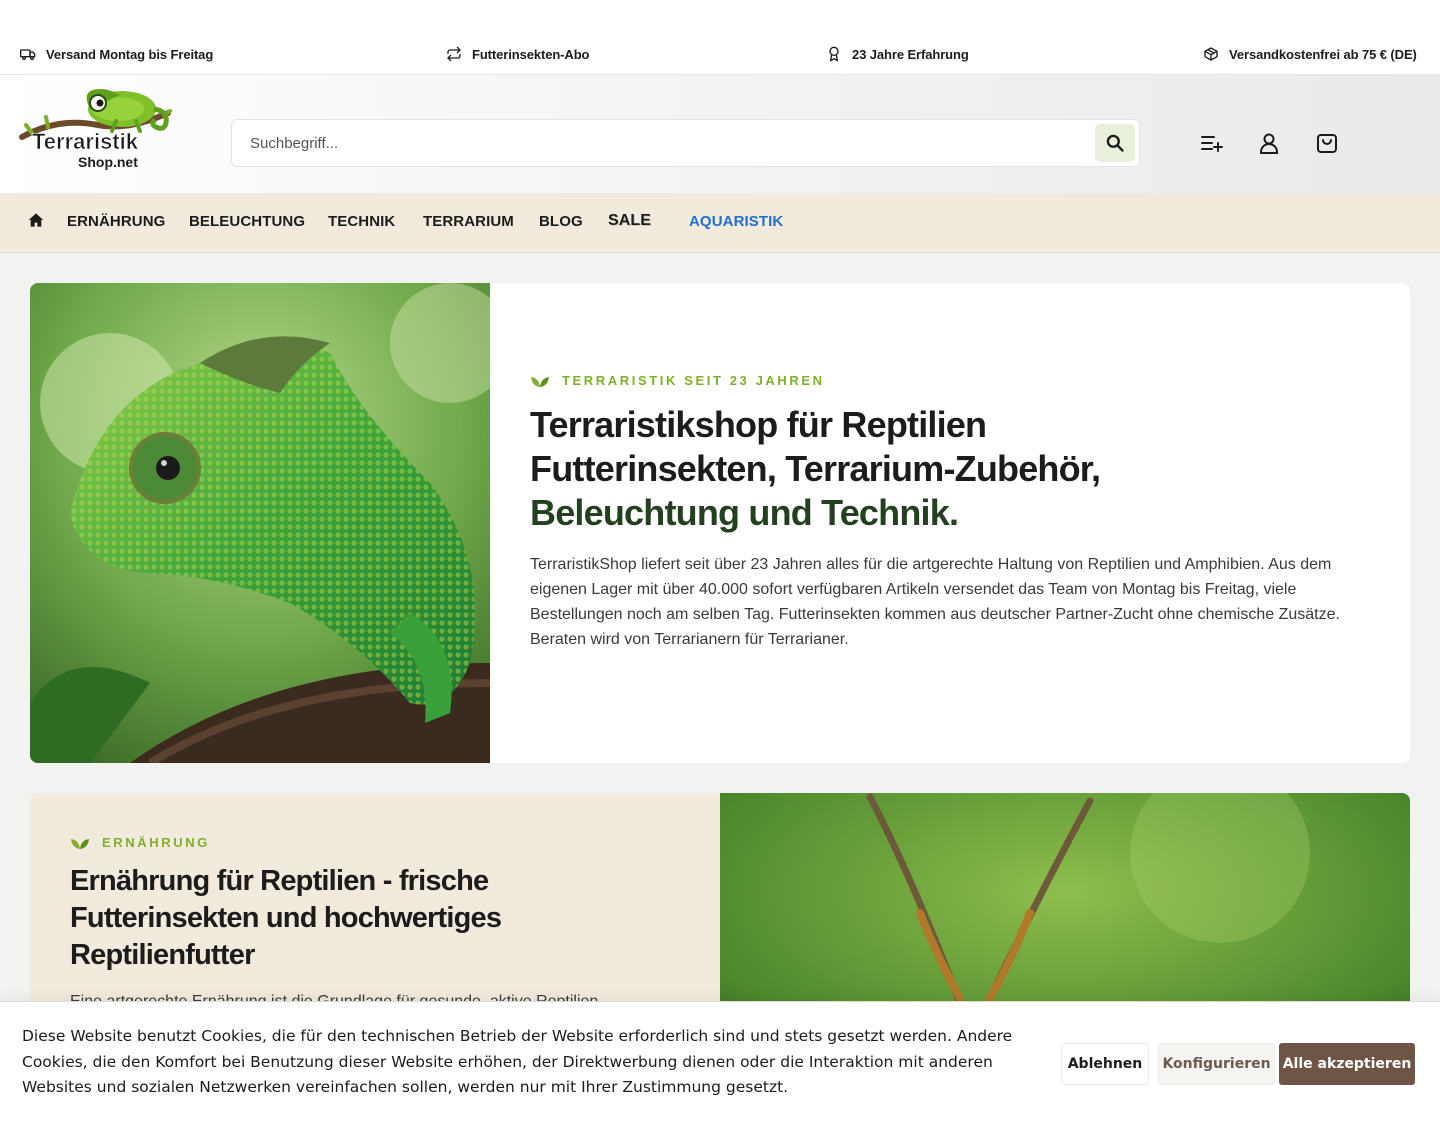  What do you see at coordinates (834, 54) in the screenshot?
I see `award-icon` at bounding box center [834, 54].